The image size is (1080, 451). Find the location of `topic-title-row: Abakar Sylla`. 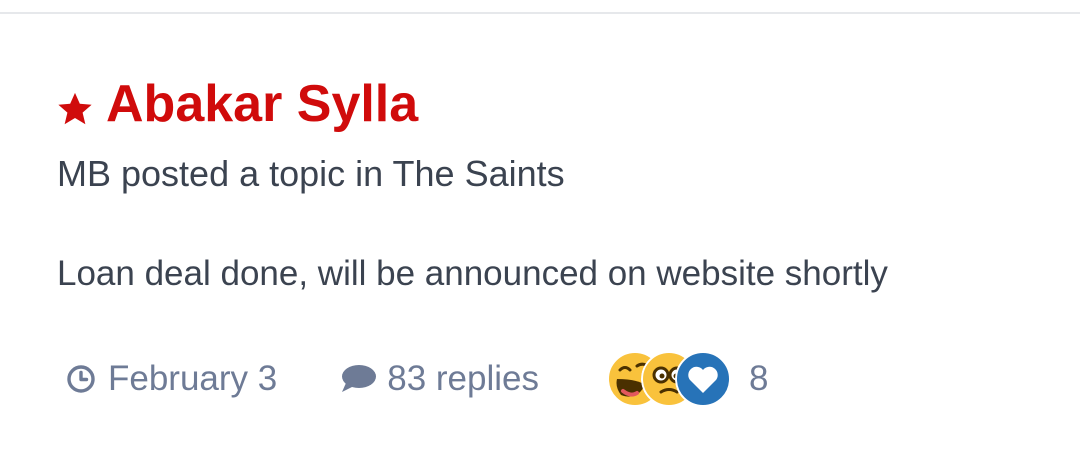

topic-title-row: Abakar Sylla is located at coordinates (237, 104).